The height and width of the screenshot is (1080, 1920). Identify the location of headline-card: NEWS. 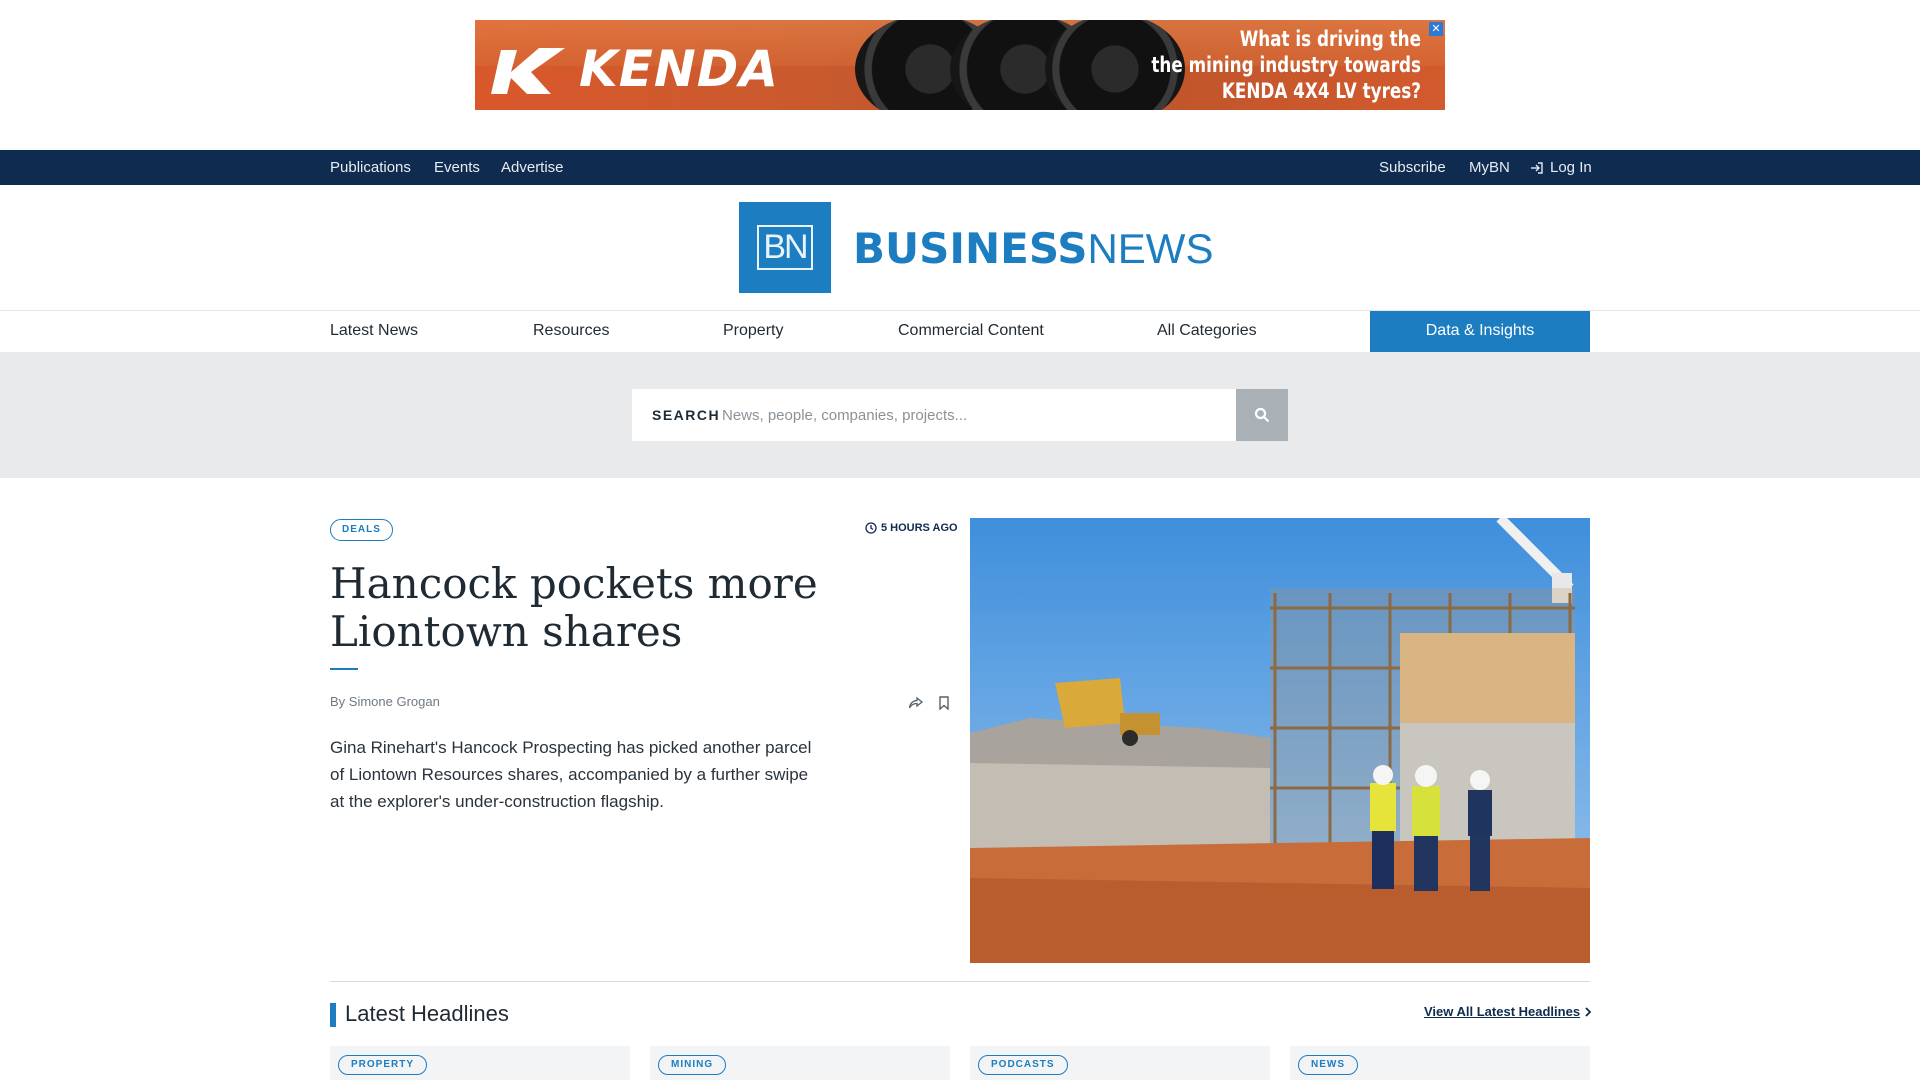
(1440, 1063).